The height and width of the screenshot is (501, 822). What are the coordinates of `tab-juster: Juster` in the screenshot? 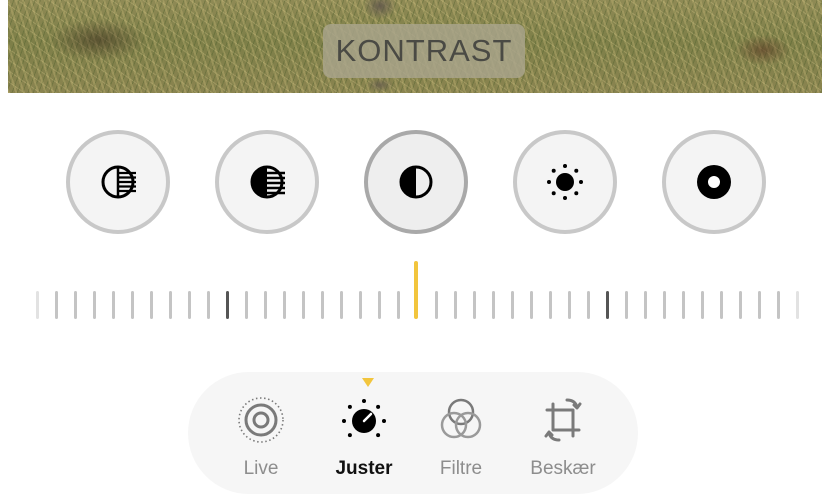 It's located at (364, 437).